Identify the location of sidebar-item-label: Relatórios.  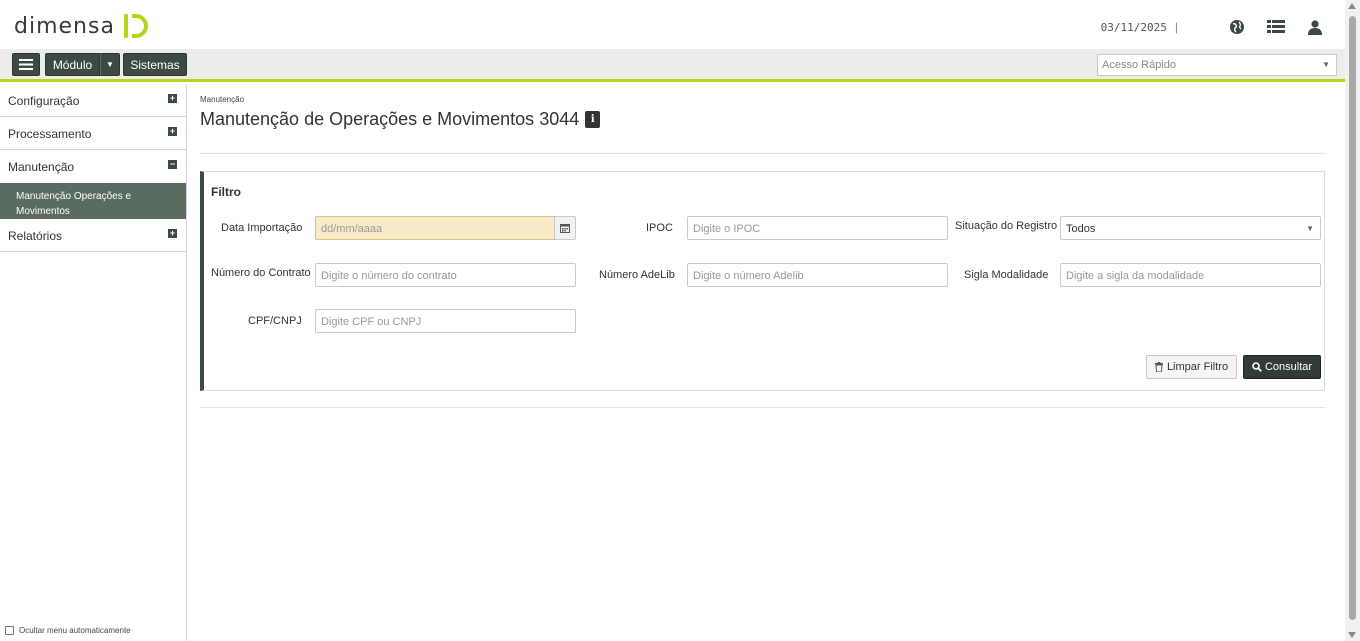
(35, 236).